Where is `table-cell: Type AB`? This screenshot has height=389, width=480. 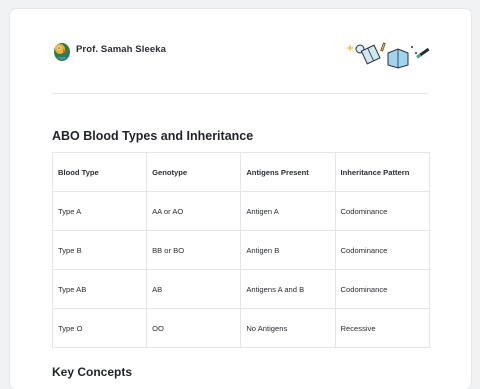
table-cell: Type AB is located at coordinates (99, 289).